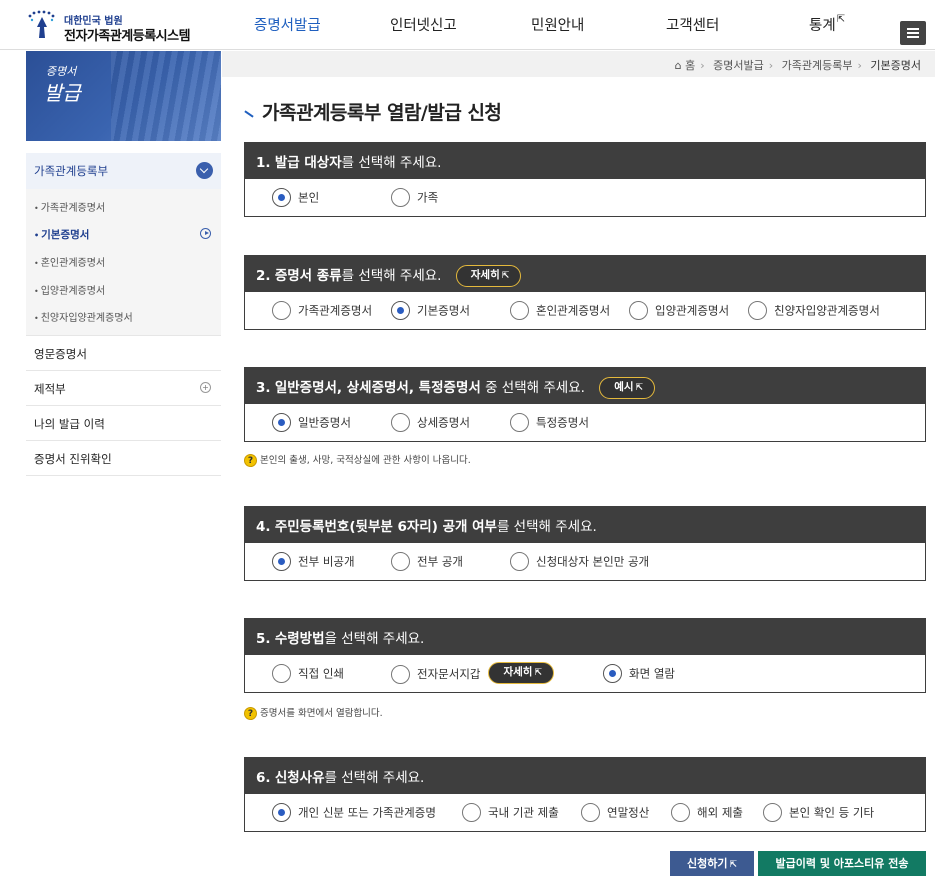  Describe the element at coordinates (326, 561) in the screenshot. I see `radio-label: 전부 비공개` at that location.